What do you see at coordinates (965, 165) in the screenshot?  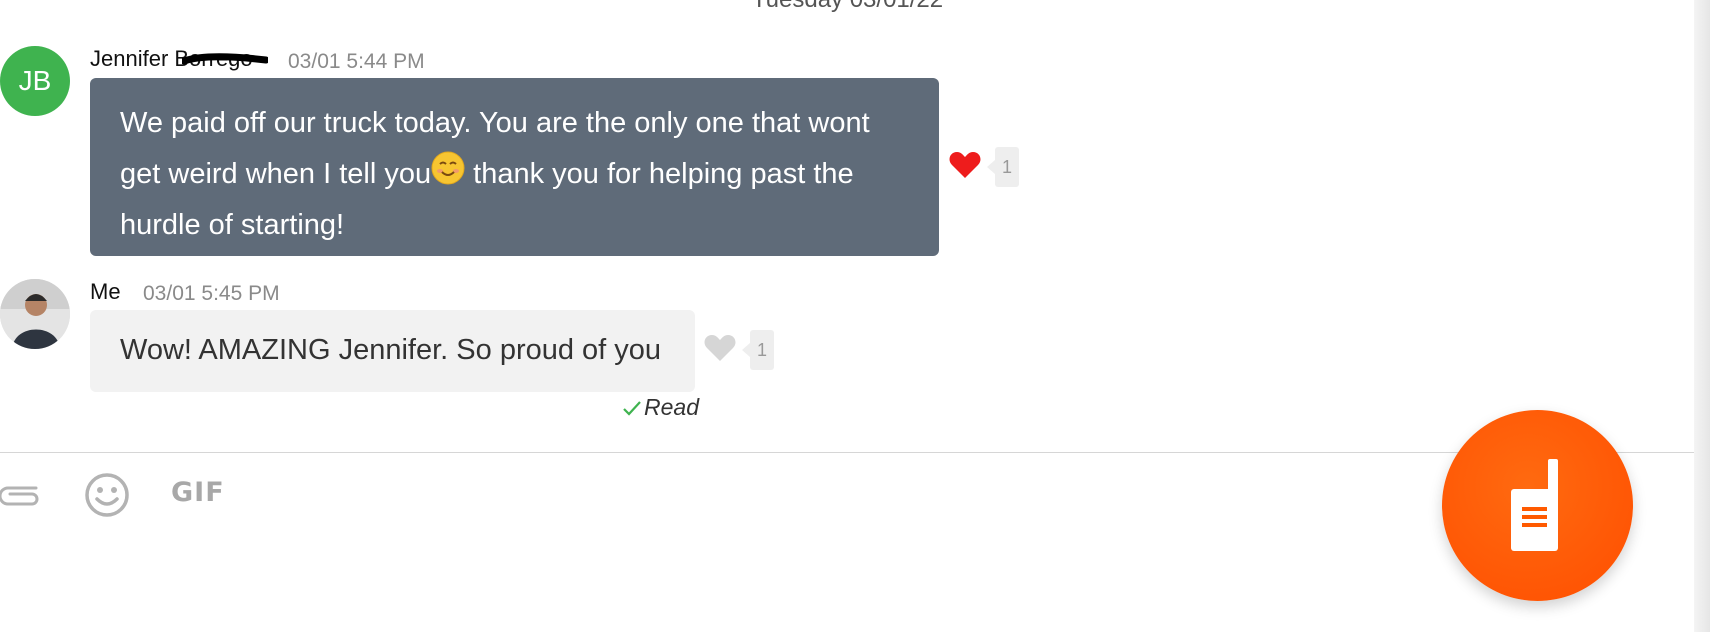 I see `heart-filled-icon` at bounding box center [965, 165].